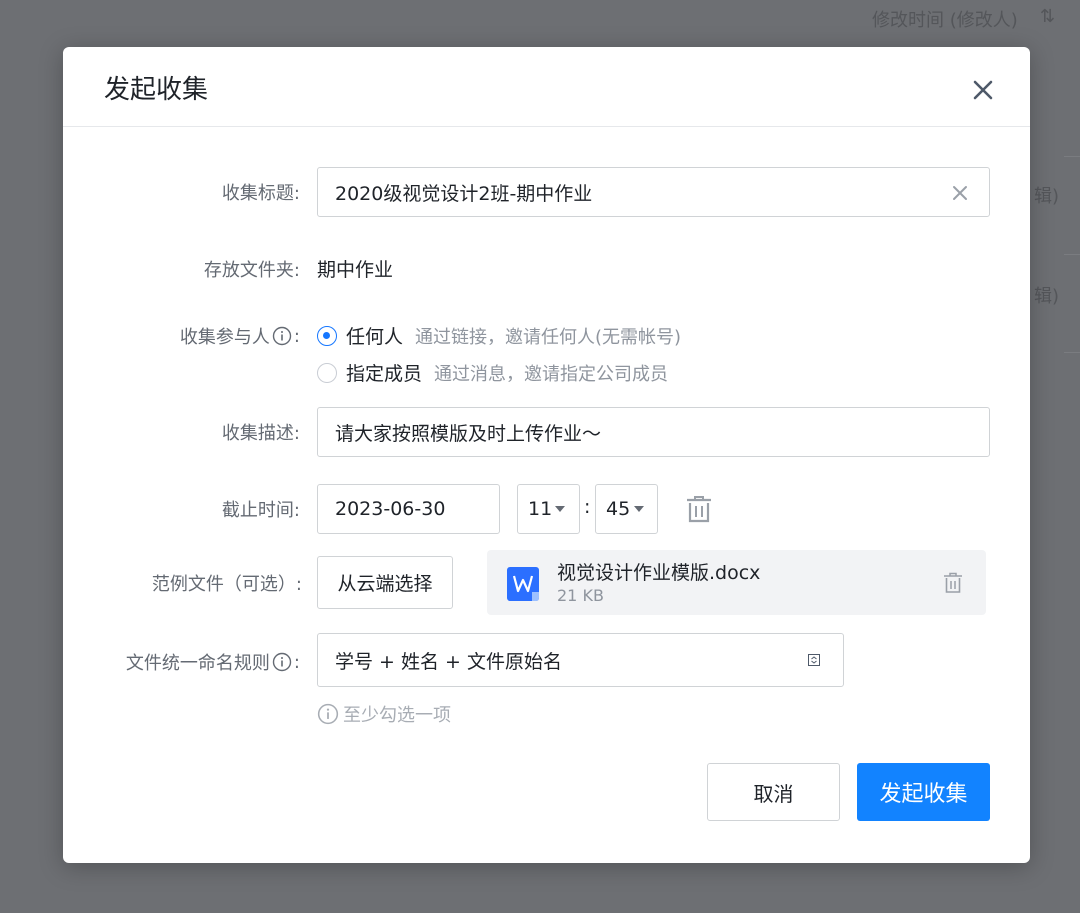 This screenshot has width=1080, height=913. Describe the element at coordinates (945, 20) in the screenshot. I see `bg-column-header: 修改时间 (修改人)` at that location.